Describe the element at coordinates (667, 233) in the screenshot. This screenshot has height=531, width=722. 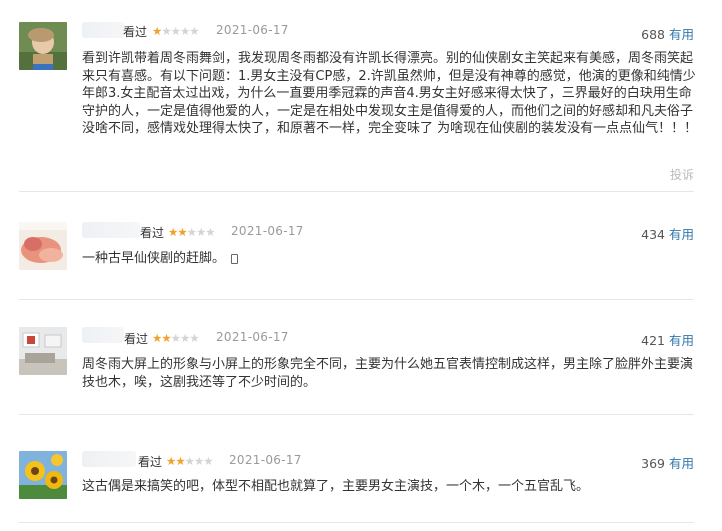
I see `vote-count: 434 有用` at that location.